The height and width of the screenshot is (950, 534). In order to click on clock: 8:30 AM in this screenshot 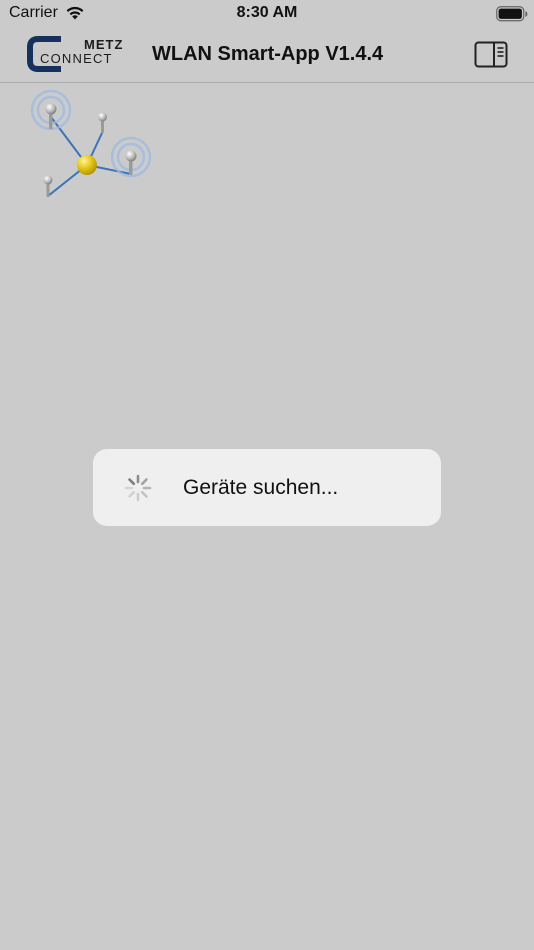, I will do `click(267, 12)`.